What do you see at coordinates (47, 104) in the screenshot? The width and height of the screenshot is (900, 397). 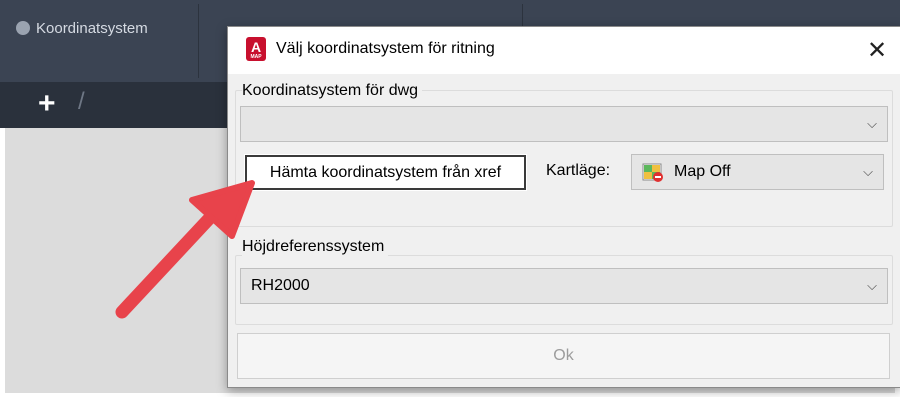 I see `new-tab-button: +` at bounding box center [47, 104].